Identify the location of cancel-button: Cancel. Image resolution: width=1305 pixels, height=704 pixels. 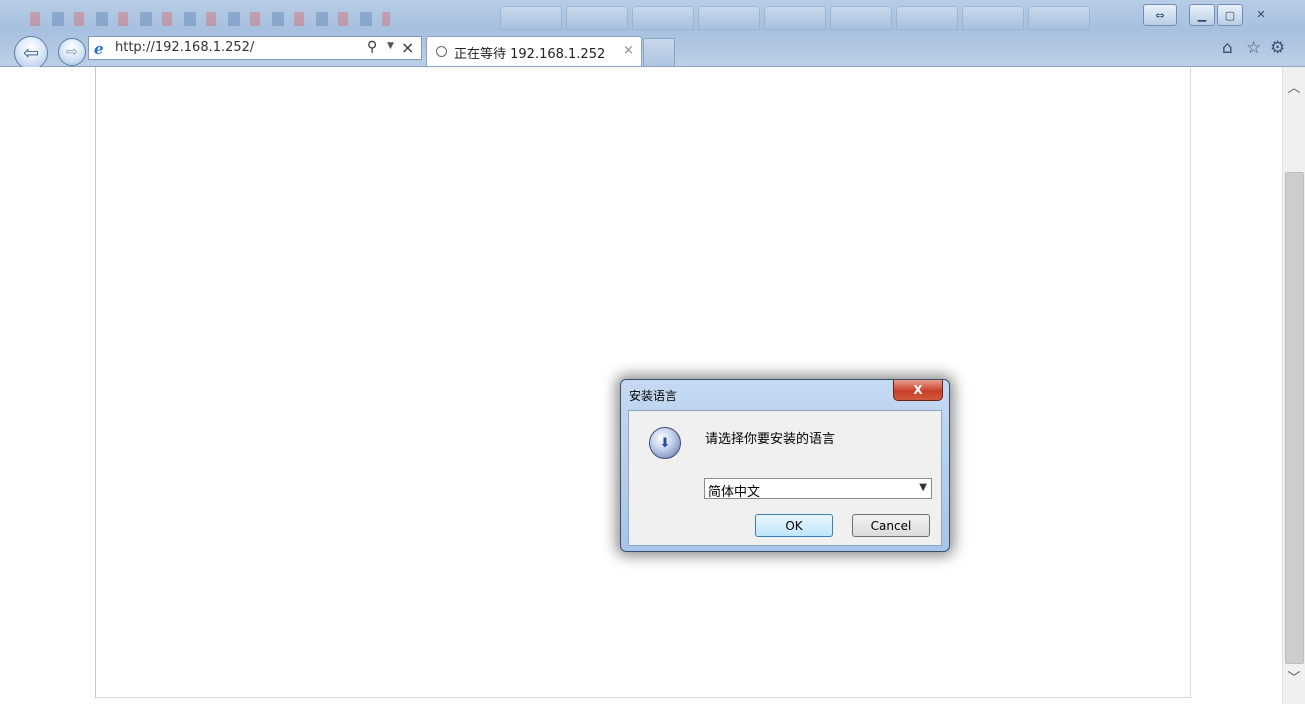
(891, 525).